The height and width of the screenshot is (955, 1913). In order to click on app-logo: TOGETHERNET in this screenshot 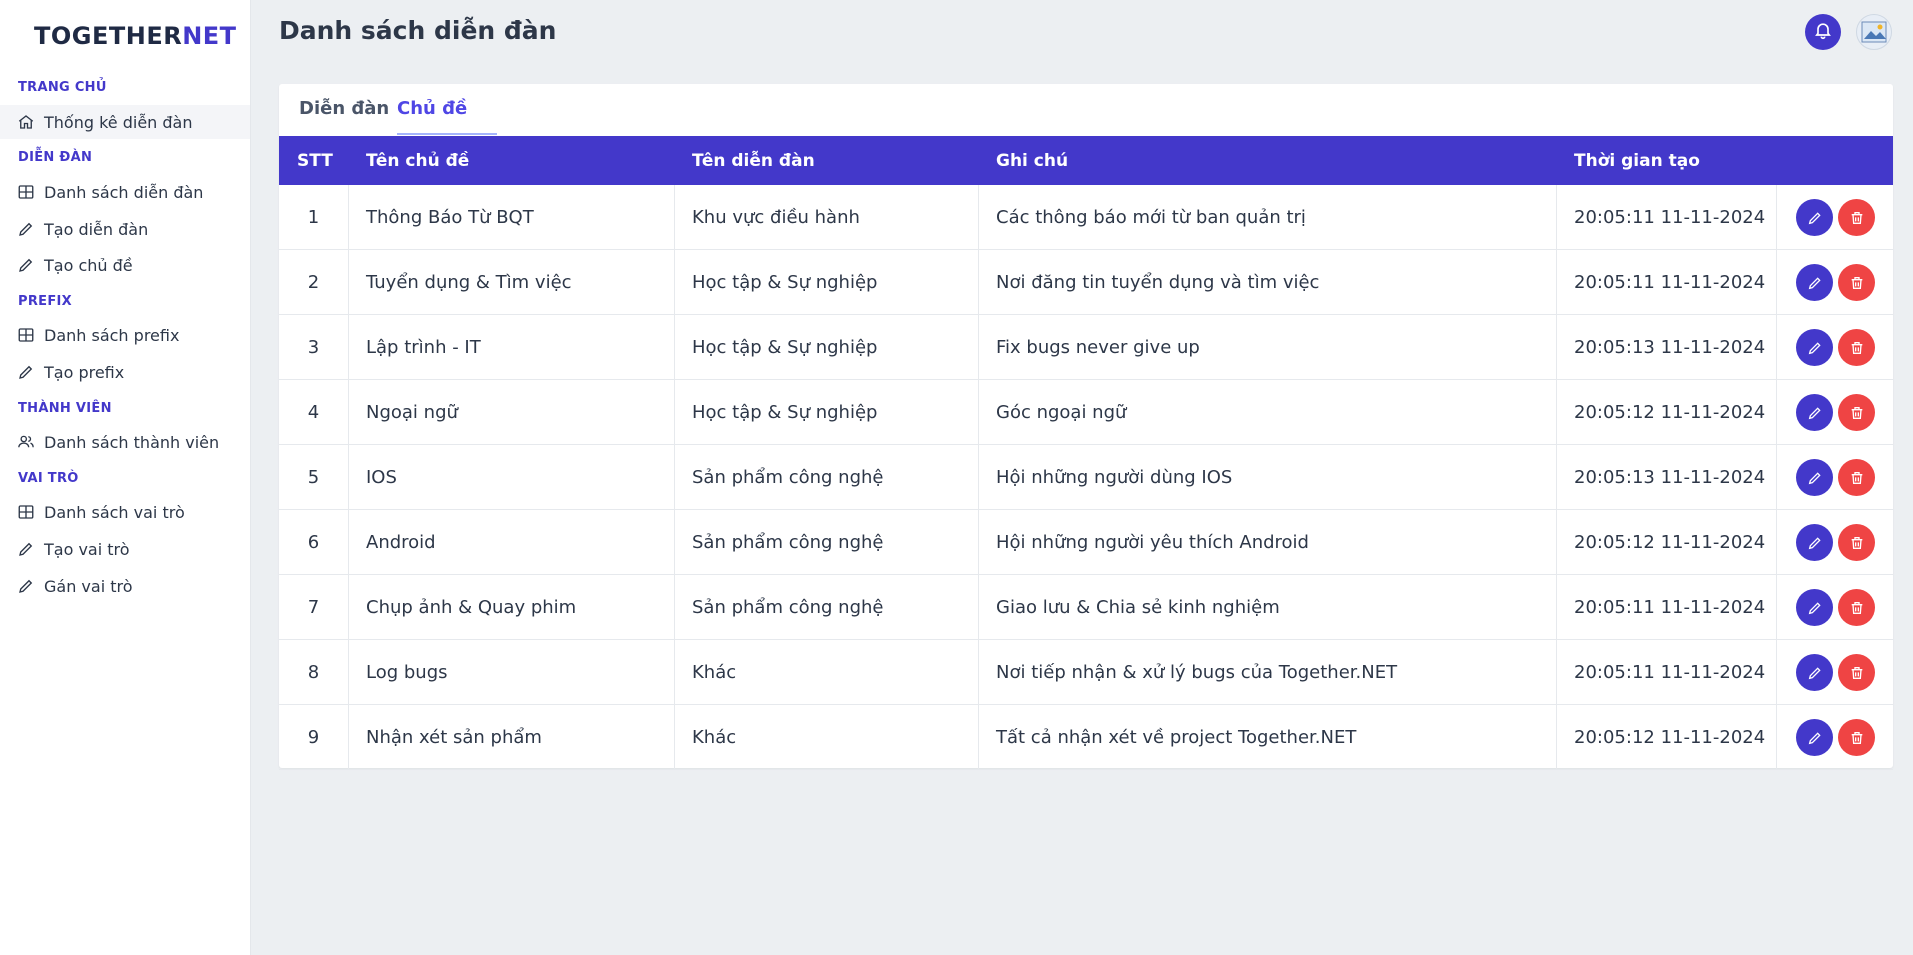, I will do `click(135, 36)`.